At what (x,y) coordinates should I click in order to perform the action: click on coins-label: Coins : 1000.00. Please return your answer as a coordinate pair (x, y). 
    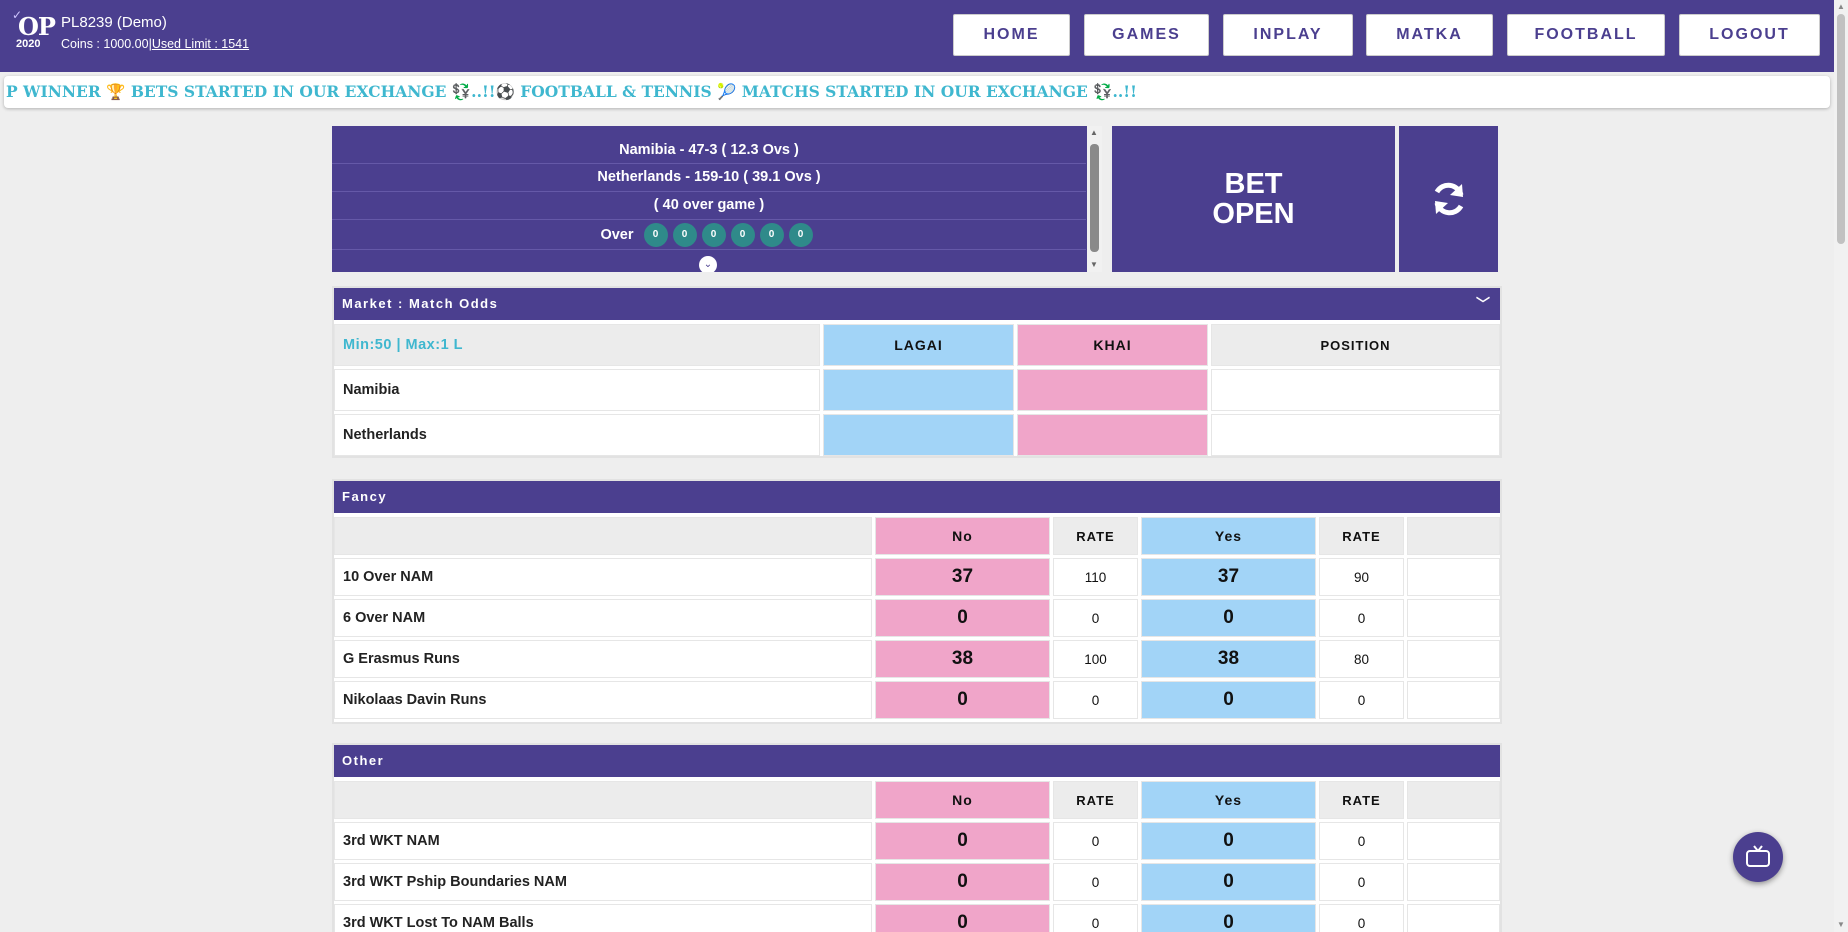
    Looking at the image, I should click on (105, 44).